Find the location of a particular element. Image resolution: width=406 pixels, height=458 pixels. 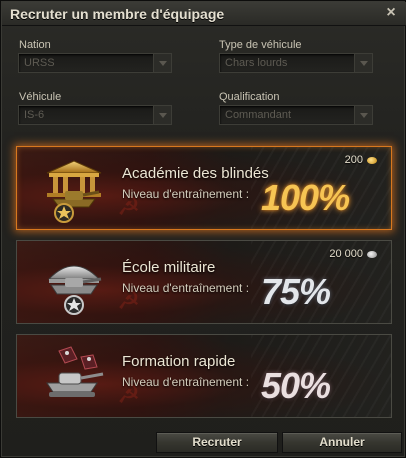

silver-coin-icon is located at coordinates (372, 254).